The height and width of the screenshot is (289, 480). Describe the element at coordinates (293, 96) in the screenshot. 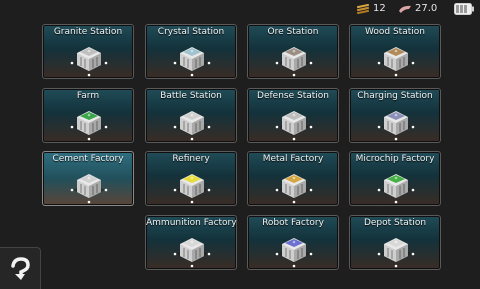

I see `station-label: Defense Station` at that location.